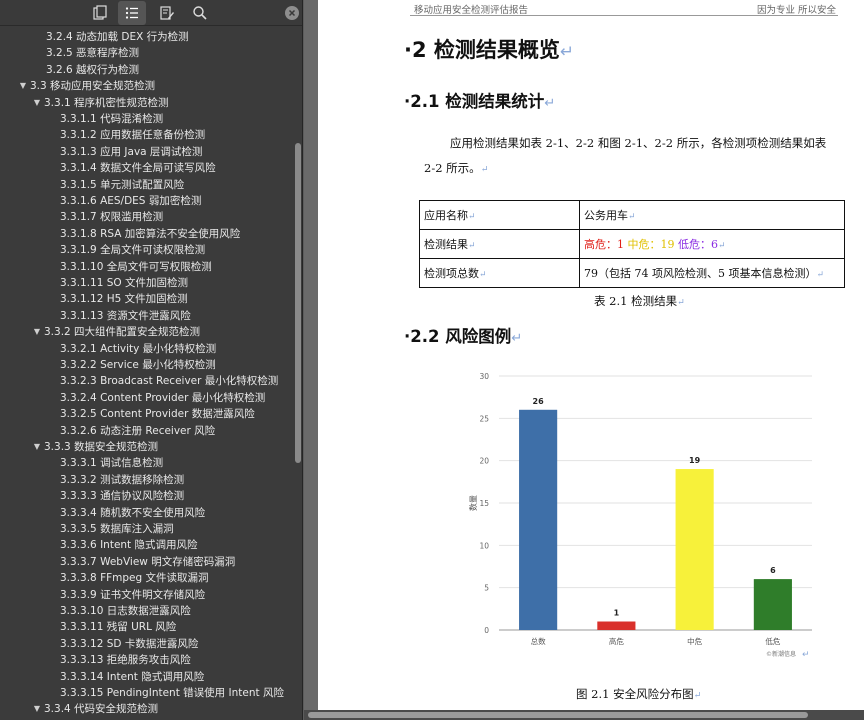  What do you see at coordinates (461, 336) in the screenshot?
I see `subsection-heading-text: 2.2 风险图例` at bounding box center [461, 336].